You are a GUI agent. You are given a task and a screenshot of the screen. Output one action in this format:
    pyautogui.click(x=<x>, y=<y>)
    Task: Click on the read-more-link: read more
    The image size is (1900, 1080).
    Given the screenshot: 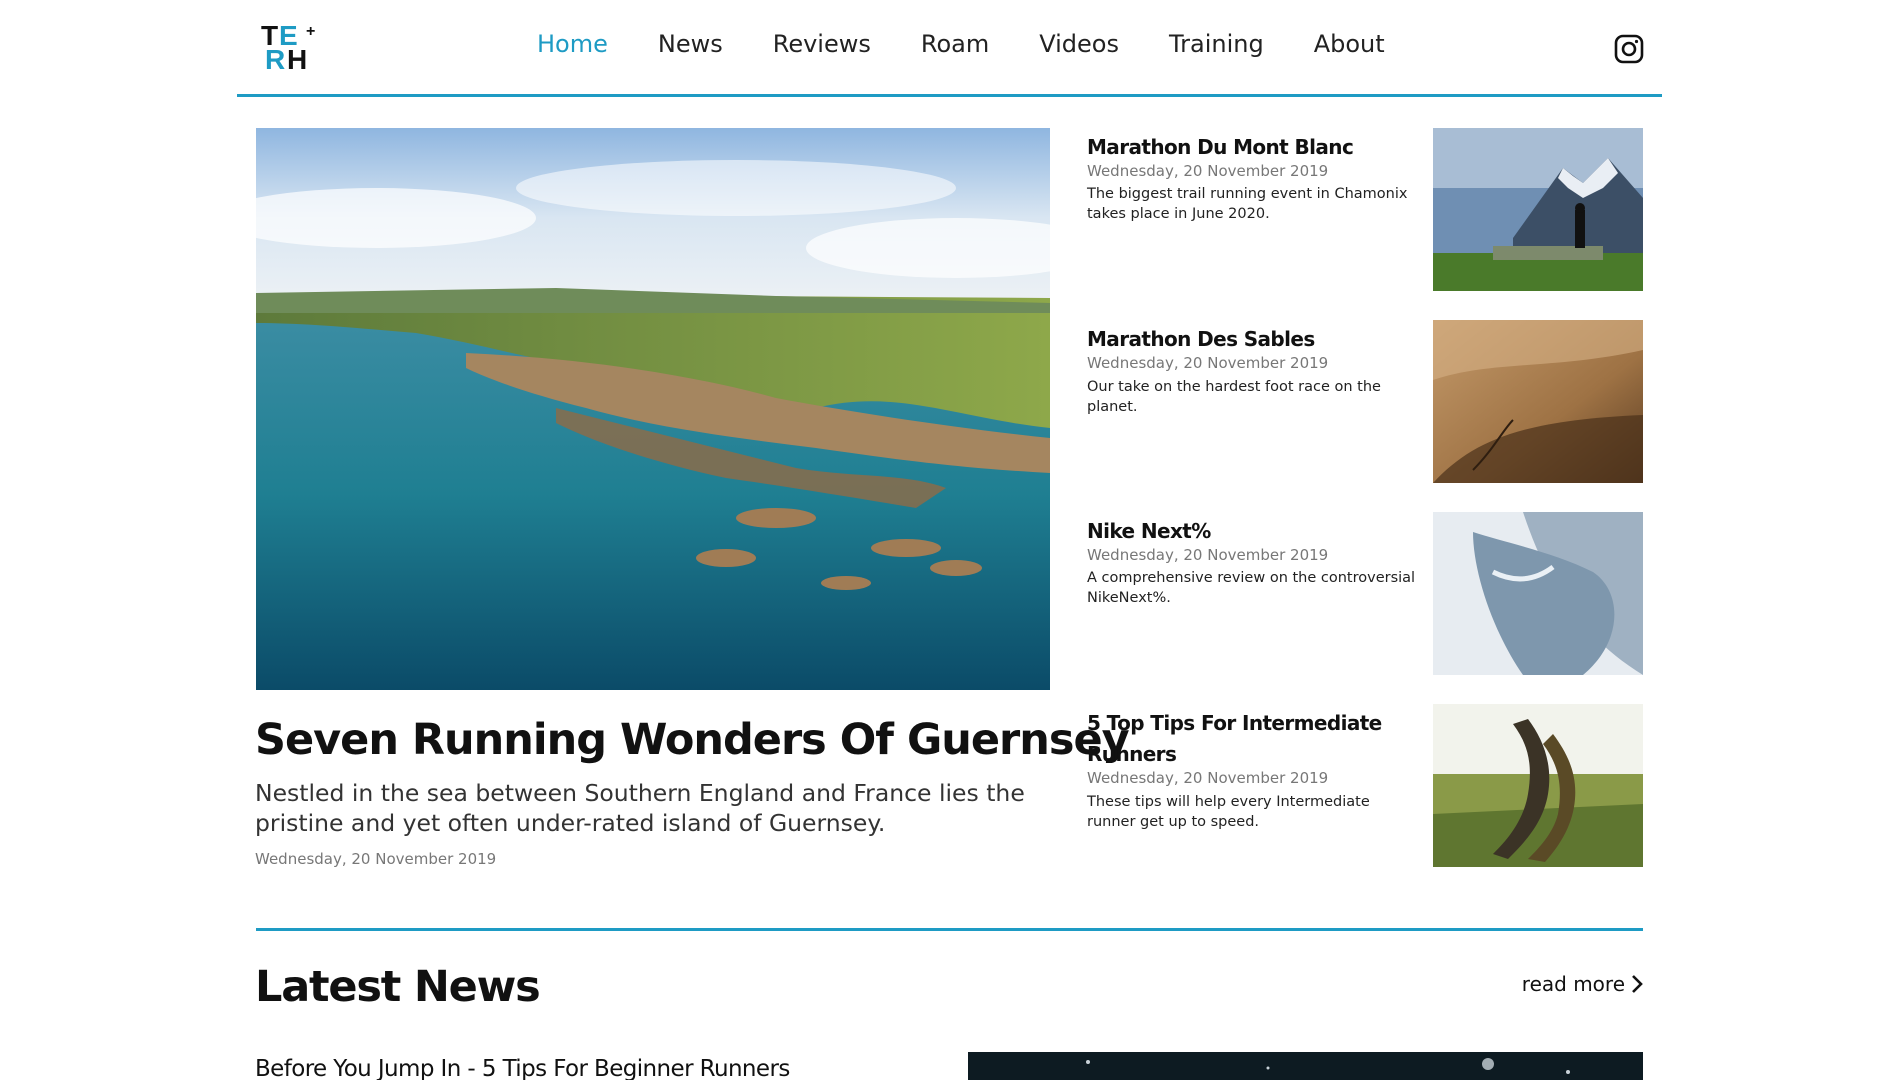 What is the action you would take?
    pyautogui.click(x=1582, y=984)
    